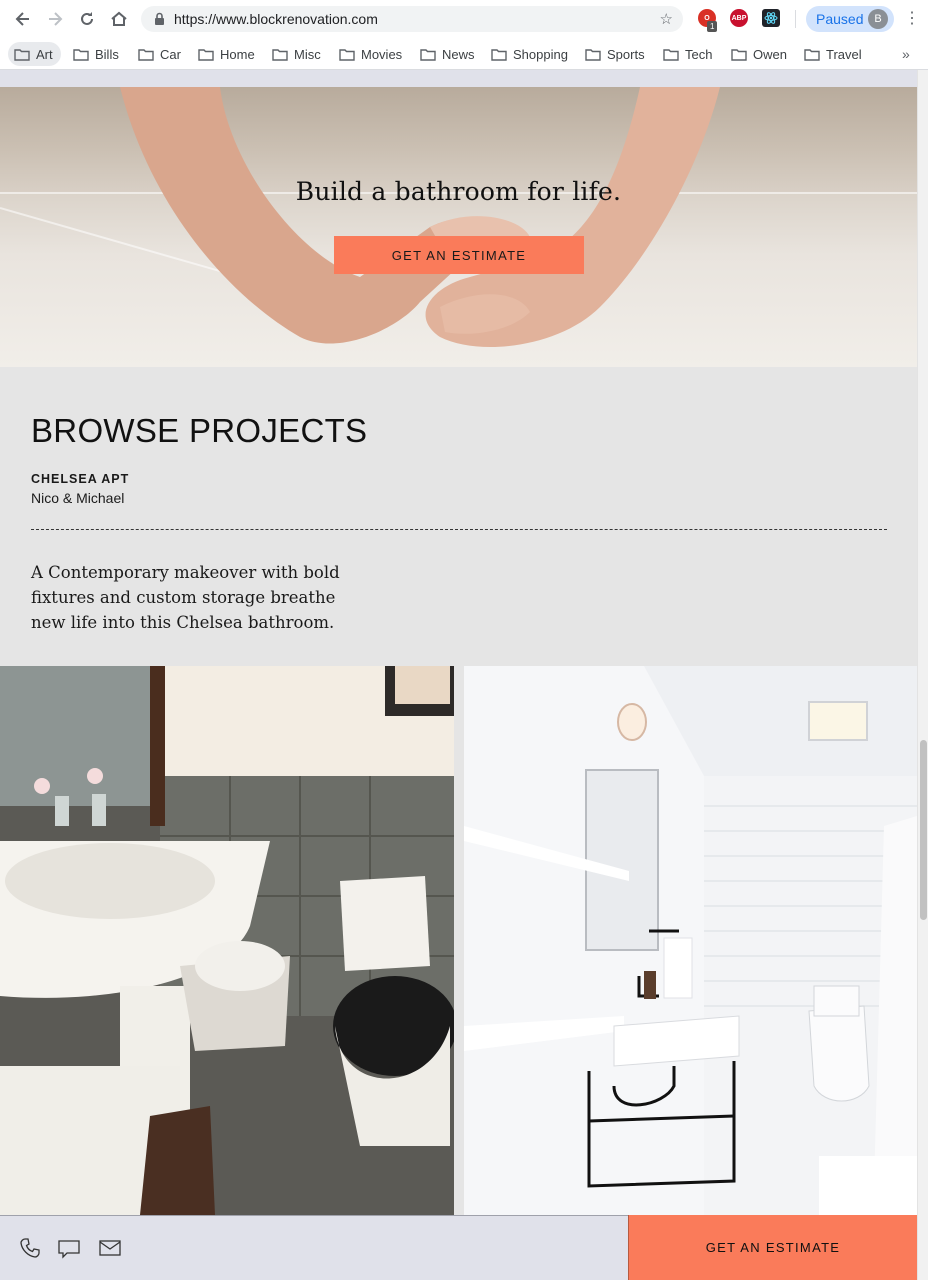 The width and height of the screenshot is (928, 1280). I want to click on hero-title: Build a bathroom for life., so click(458, 191).